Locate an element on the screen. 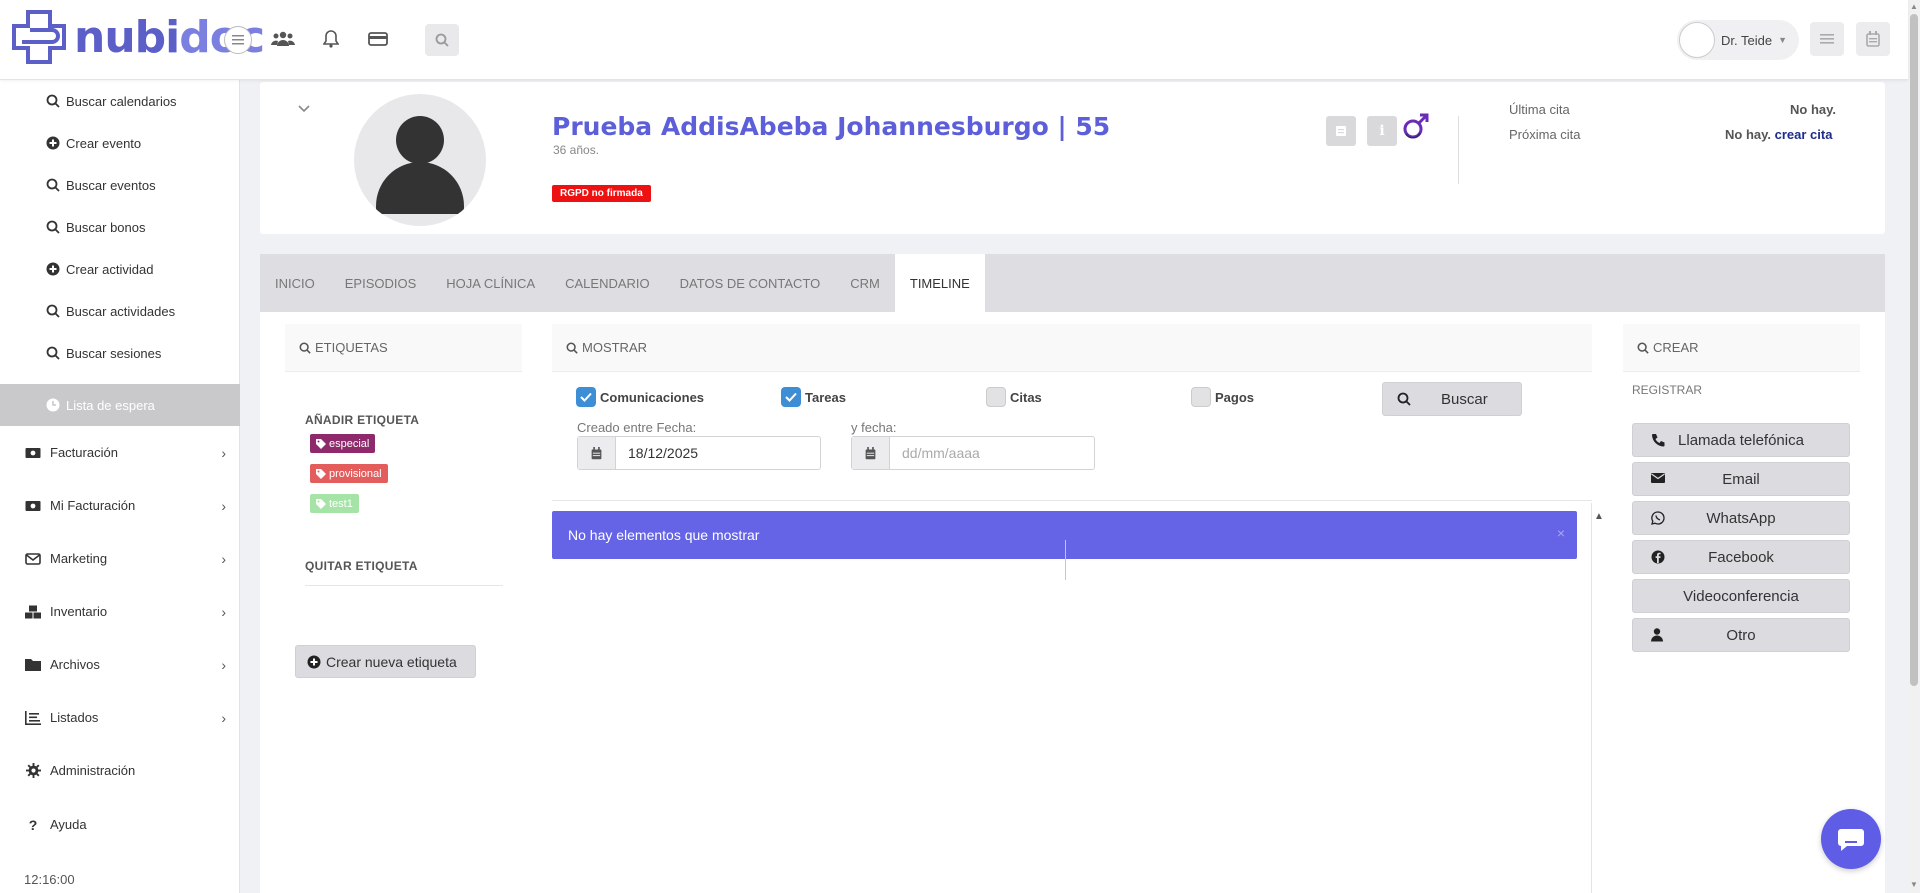  scroll-up-icon: ▲ is located at coordinates (1914, 6).